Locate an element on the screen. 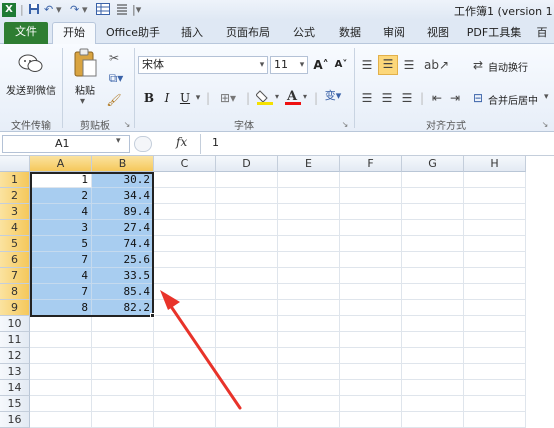 Image resolution: width=554 pixels, height=428 pixels. cell-c2 is located at coordinates (185, 196).